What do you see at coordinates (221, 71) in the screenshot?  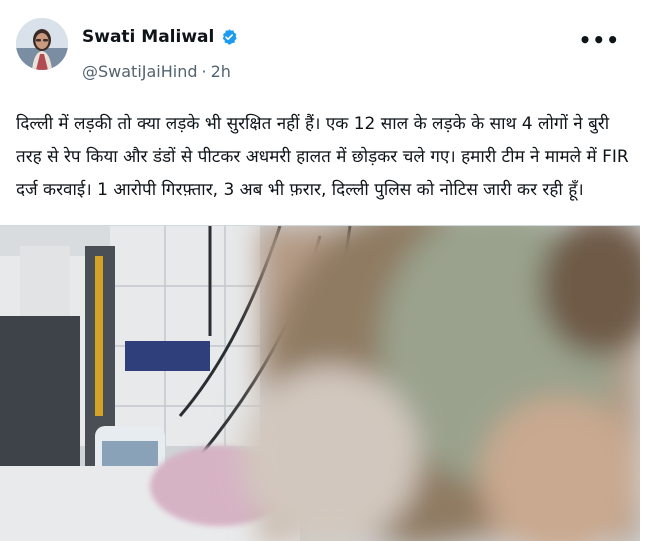 I see `tweet-timestamp: 2h` at bounding box center [221, 71].